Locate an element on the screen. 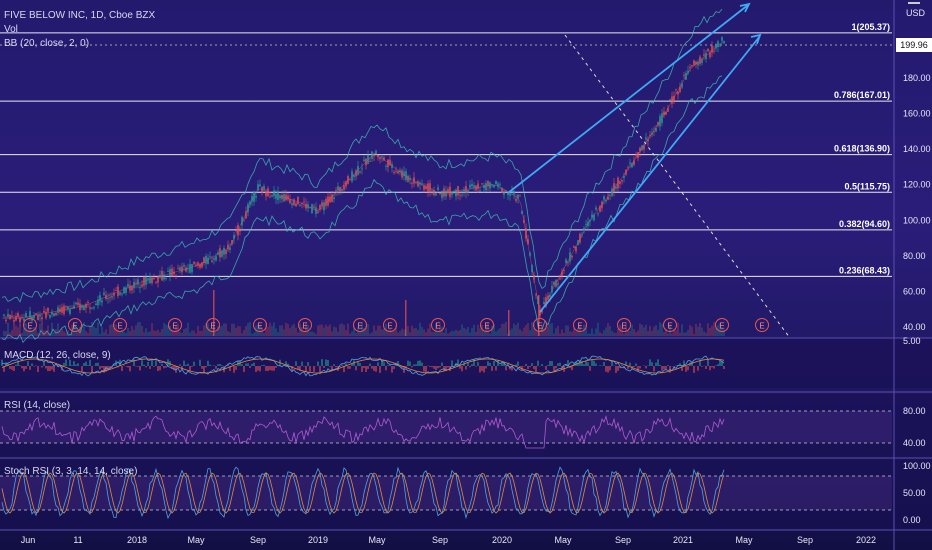 This screenshot has height=550, width=932. menu-icon is located at coordinates (914, 3).